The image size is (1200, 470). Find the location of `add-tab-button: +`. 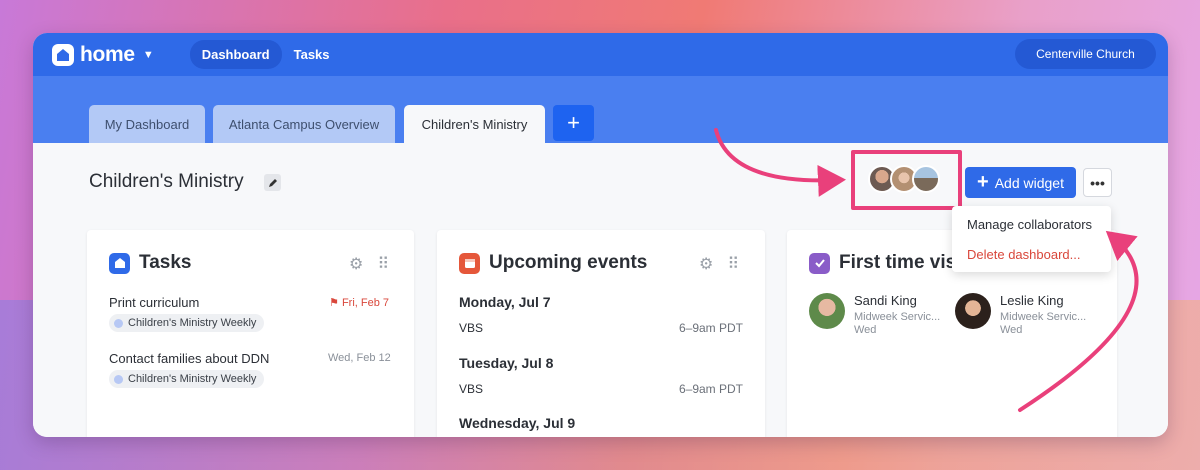

add-tab-button: + is located at coordinates (573, 123).